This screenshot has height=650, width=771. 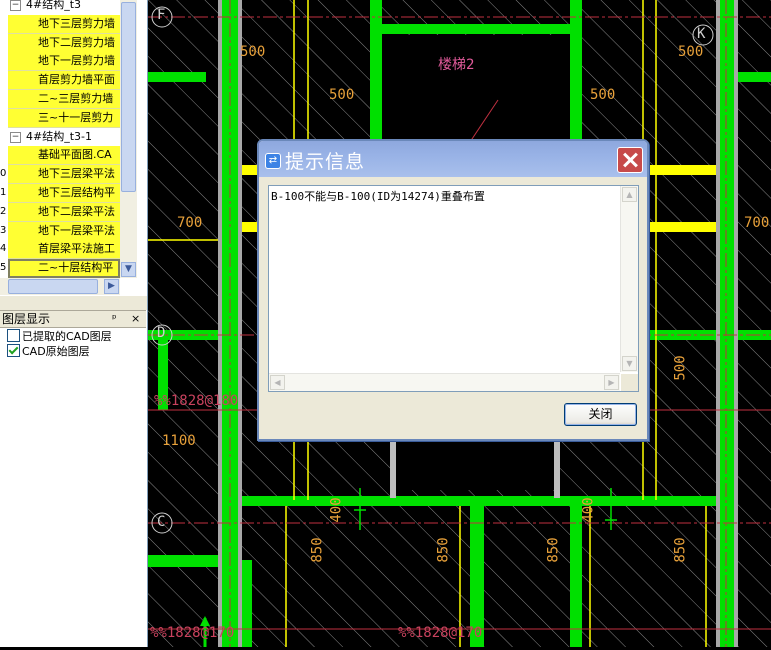 What do you see at coordinates (64, 250) in the screenshot?
I see `tree-item-label: 首层梁平法施工` at bounding box center [64, 250].